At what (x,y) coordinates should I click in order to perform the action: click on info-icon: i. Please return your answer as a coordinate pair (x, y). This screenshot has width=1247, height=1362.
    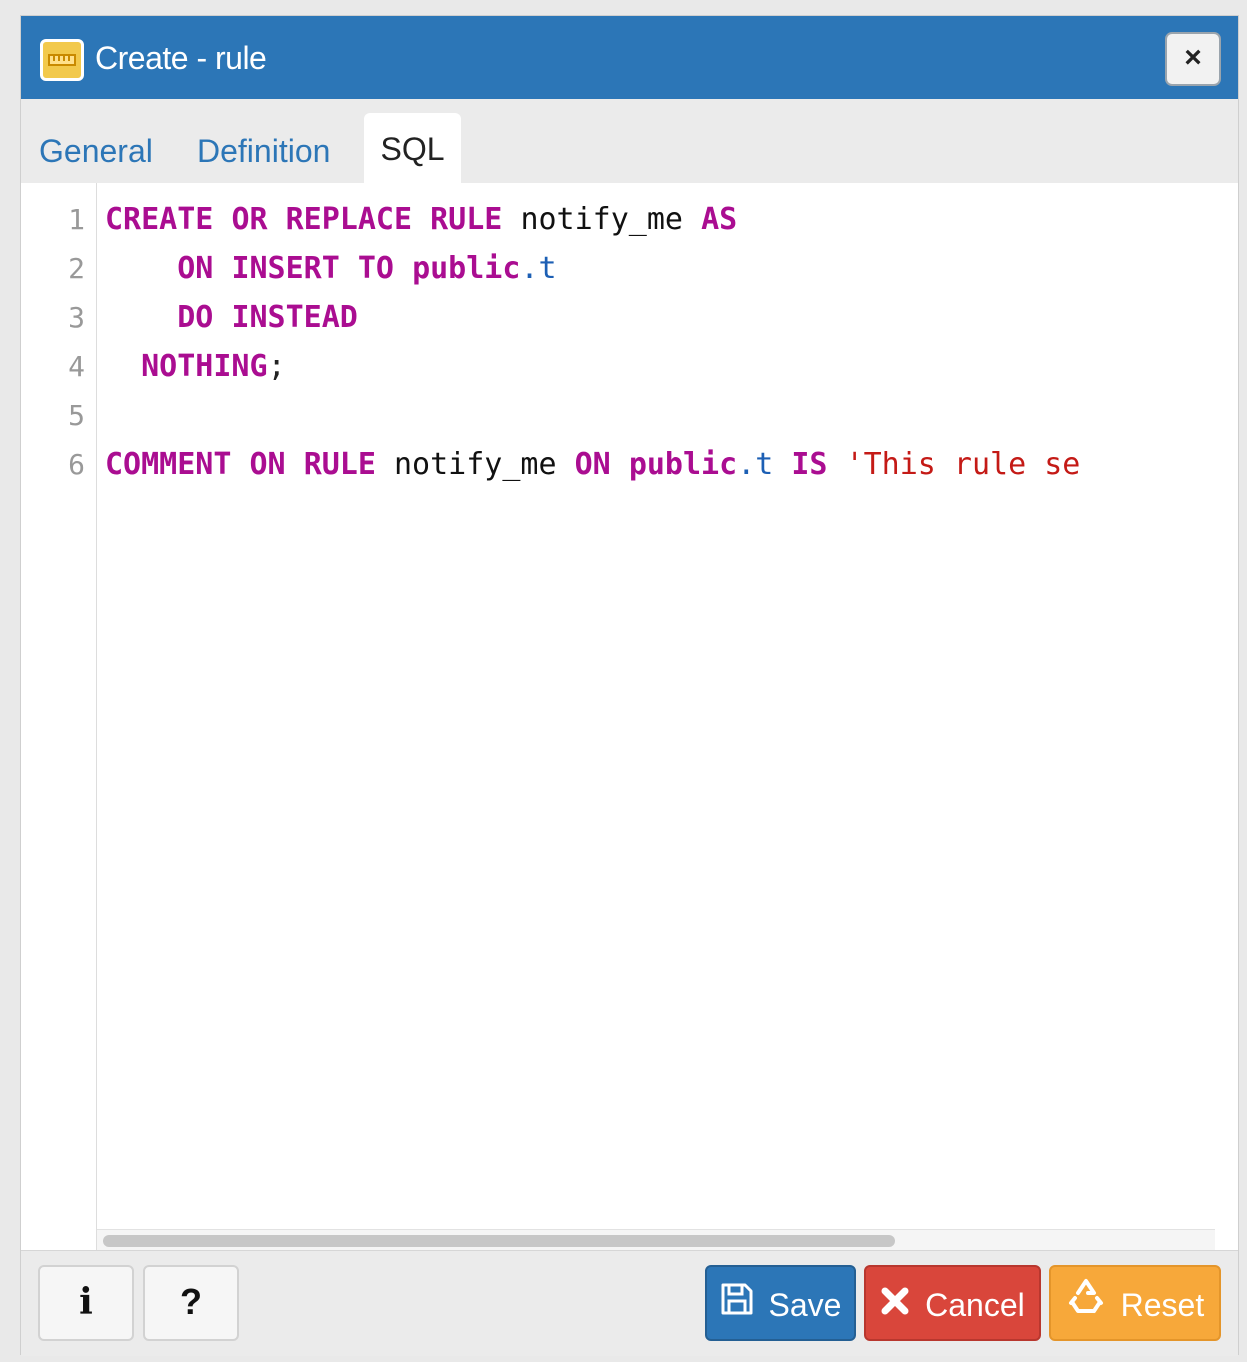
    Looking at the image, I should click on (86, 1302).